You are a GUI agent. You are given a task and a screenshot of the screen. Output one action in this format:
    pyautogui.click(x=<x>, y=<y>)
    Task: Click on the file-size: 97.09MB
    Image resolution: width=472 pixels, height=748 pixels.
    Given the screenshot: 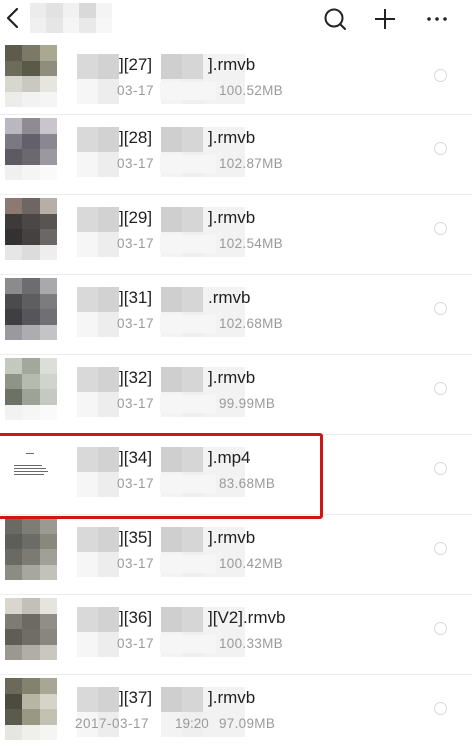 What is the action you would take?
    pyautogui.click(x=247, y=723)
    